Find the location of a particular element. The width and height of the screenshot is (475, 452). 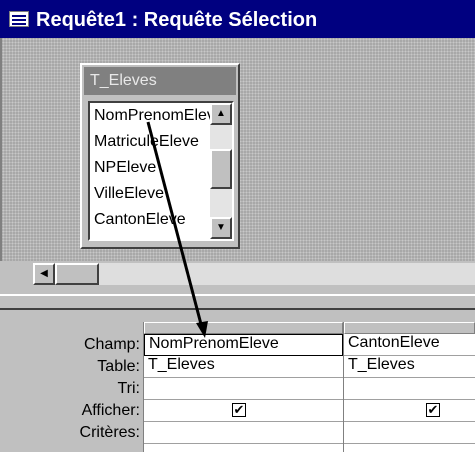

drag-arrow-annotation is located at coordinates (177, 229).